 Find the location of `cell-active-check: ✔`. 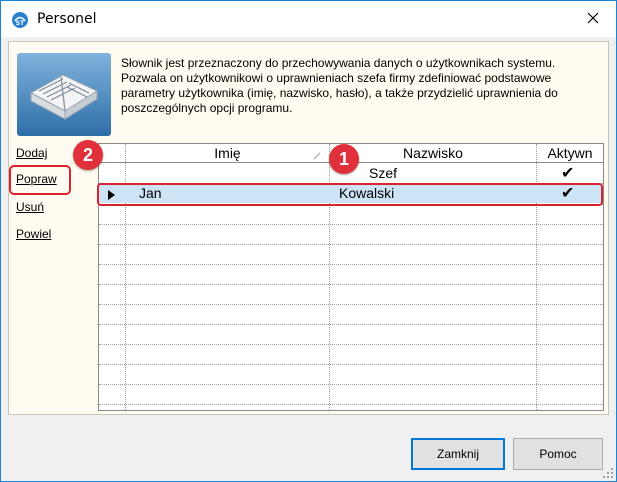

cell-active-check: ✔ is located at coordinates (568, 173).